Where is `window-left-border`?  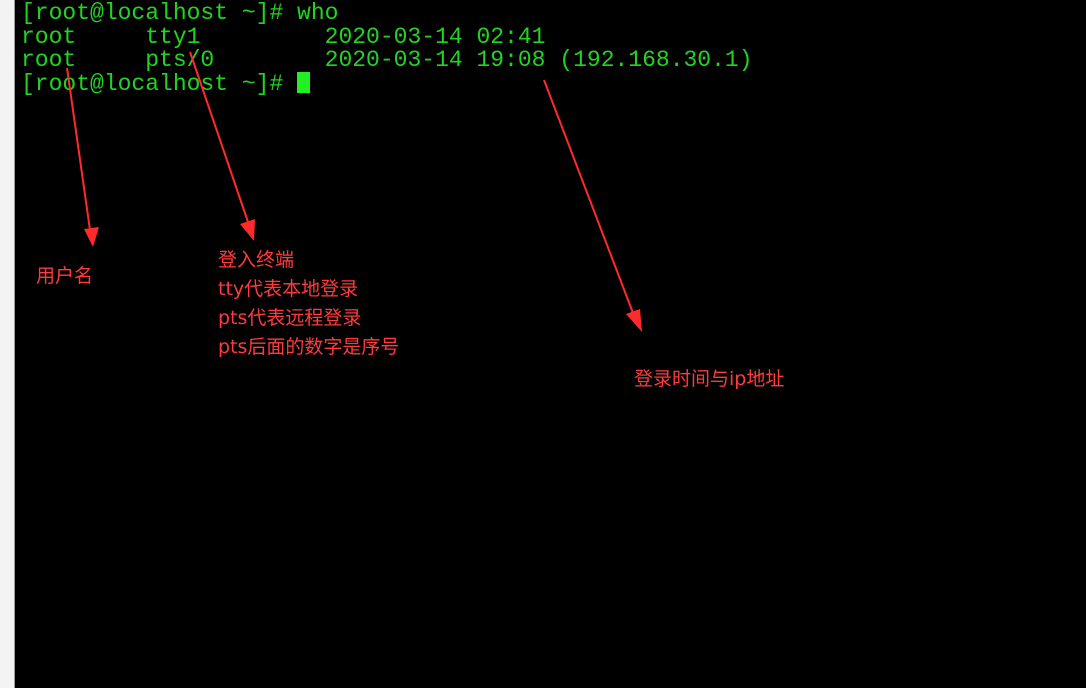 window-left-border is located at coordinates (7, 344).